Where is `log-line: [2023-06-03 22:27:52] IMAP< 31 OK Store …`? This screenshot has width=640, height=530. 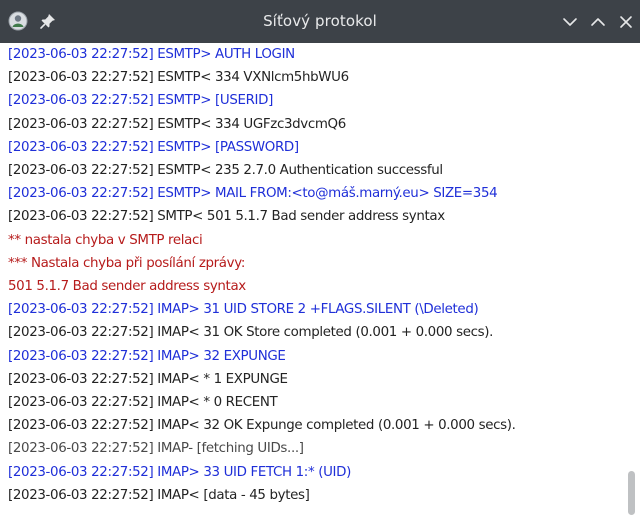 log-line: [2023-06-03 22:27:52] IMAP< 31 OK Store … is located at coordinates (251, 333).